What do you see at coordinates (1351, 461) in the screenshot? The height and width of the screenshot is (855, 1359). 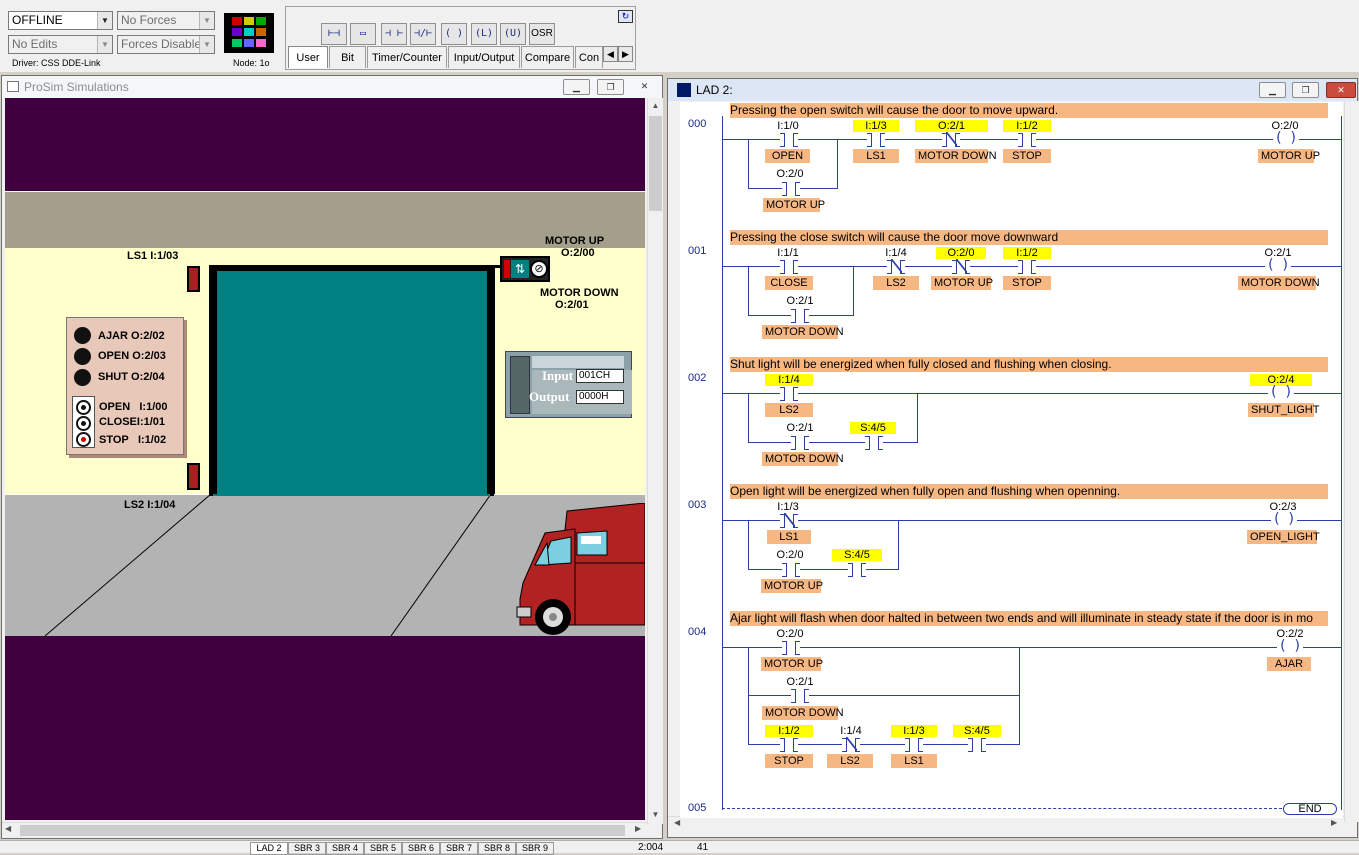 I see `vertical-scrollbar` at bounding box center [1351, 461].